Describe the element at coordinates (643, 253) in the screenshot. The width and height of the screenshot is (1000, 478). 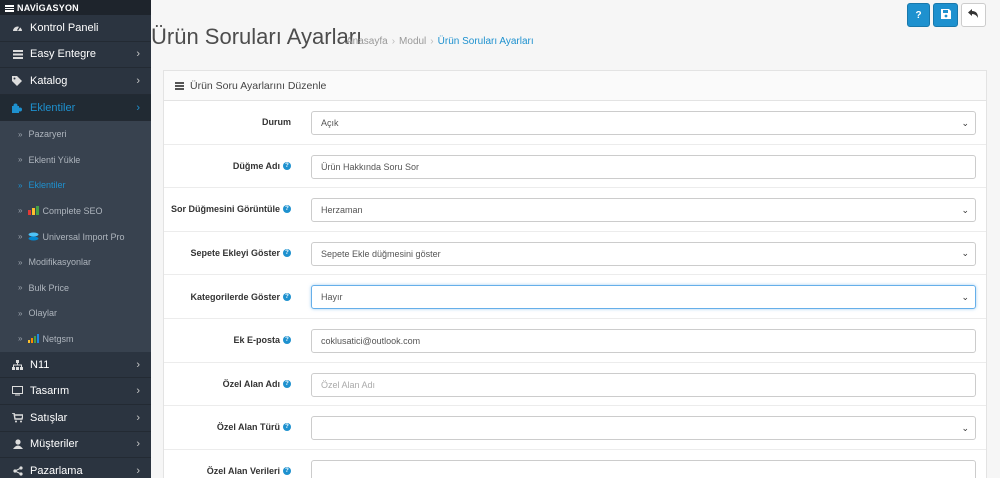
I see `show-add-to-cart-select: Sepete Ekle düğmesini göster ⌄` at that location.